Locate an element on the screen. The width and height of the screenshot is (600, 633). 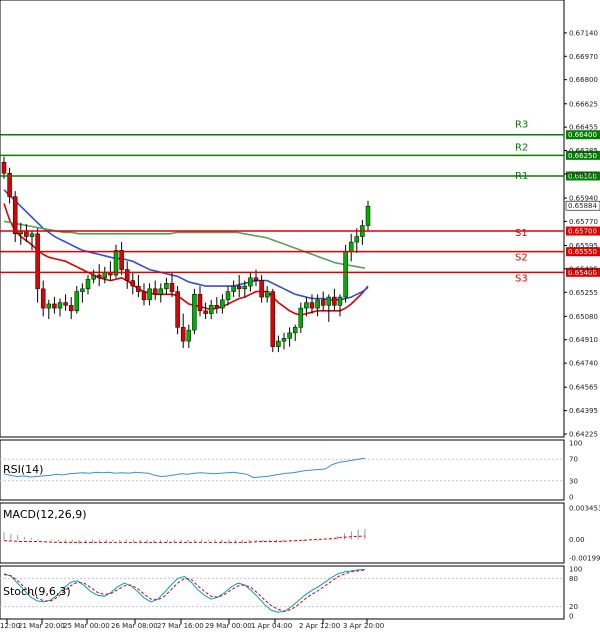
price-tick-label: 0.65770 is located at coordinates (583, 222).